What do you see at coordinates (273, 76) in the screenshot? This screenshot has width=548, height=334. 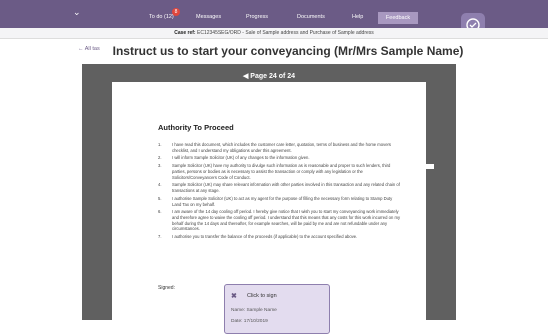 I see `page-indicator-label: Page 24 of 24` at bounding box center [273, 76].